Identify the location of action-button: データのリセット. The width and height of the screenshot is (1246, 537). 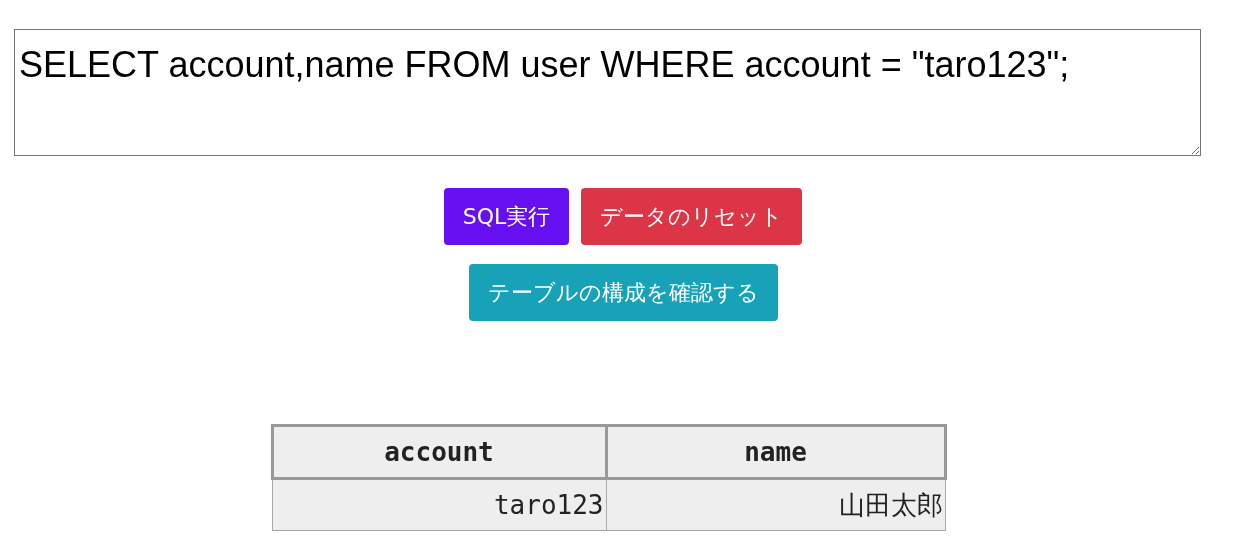
(692, 216).